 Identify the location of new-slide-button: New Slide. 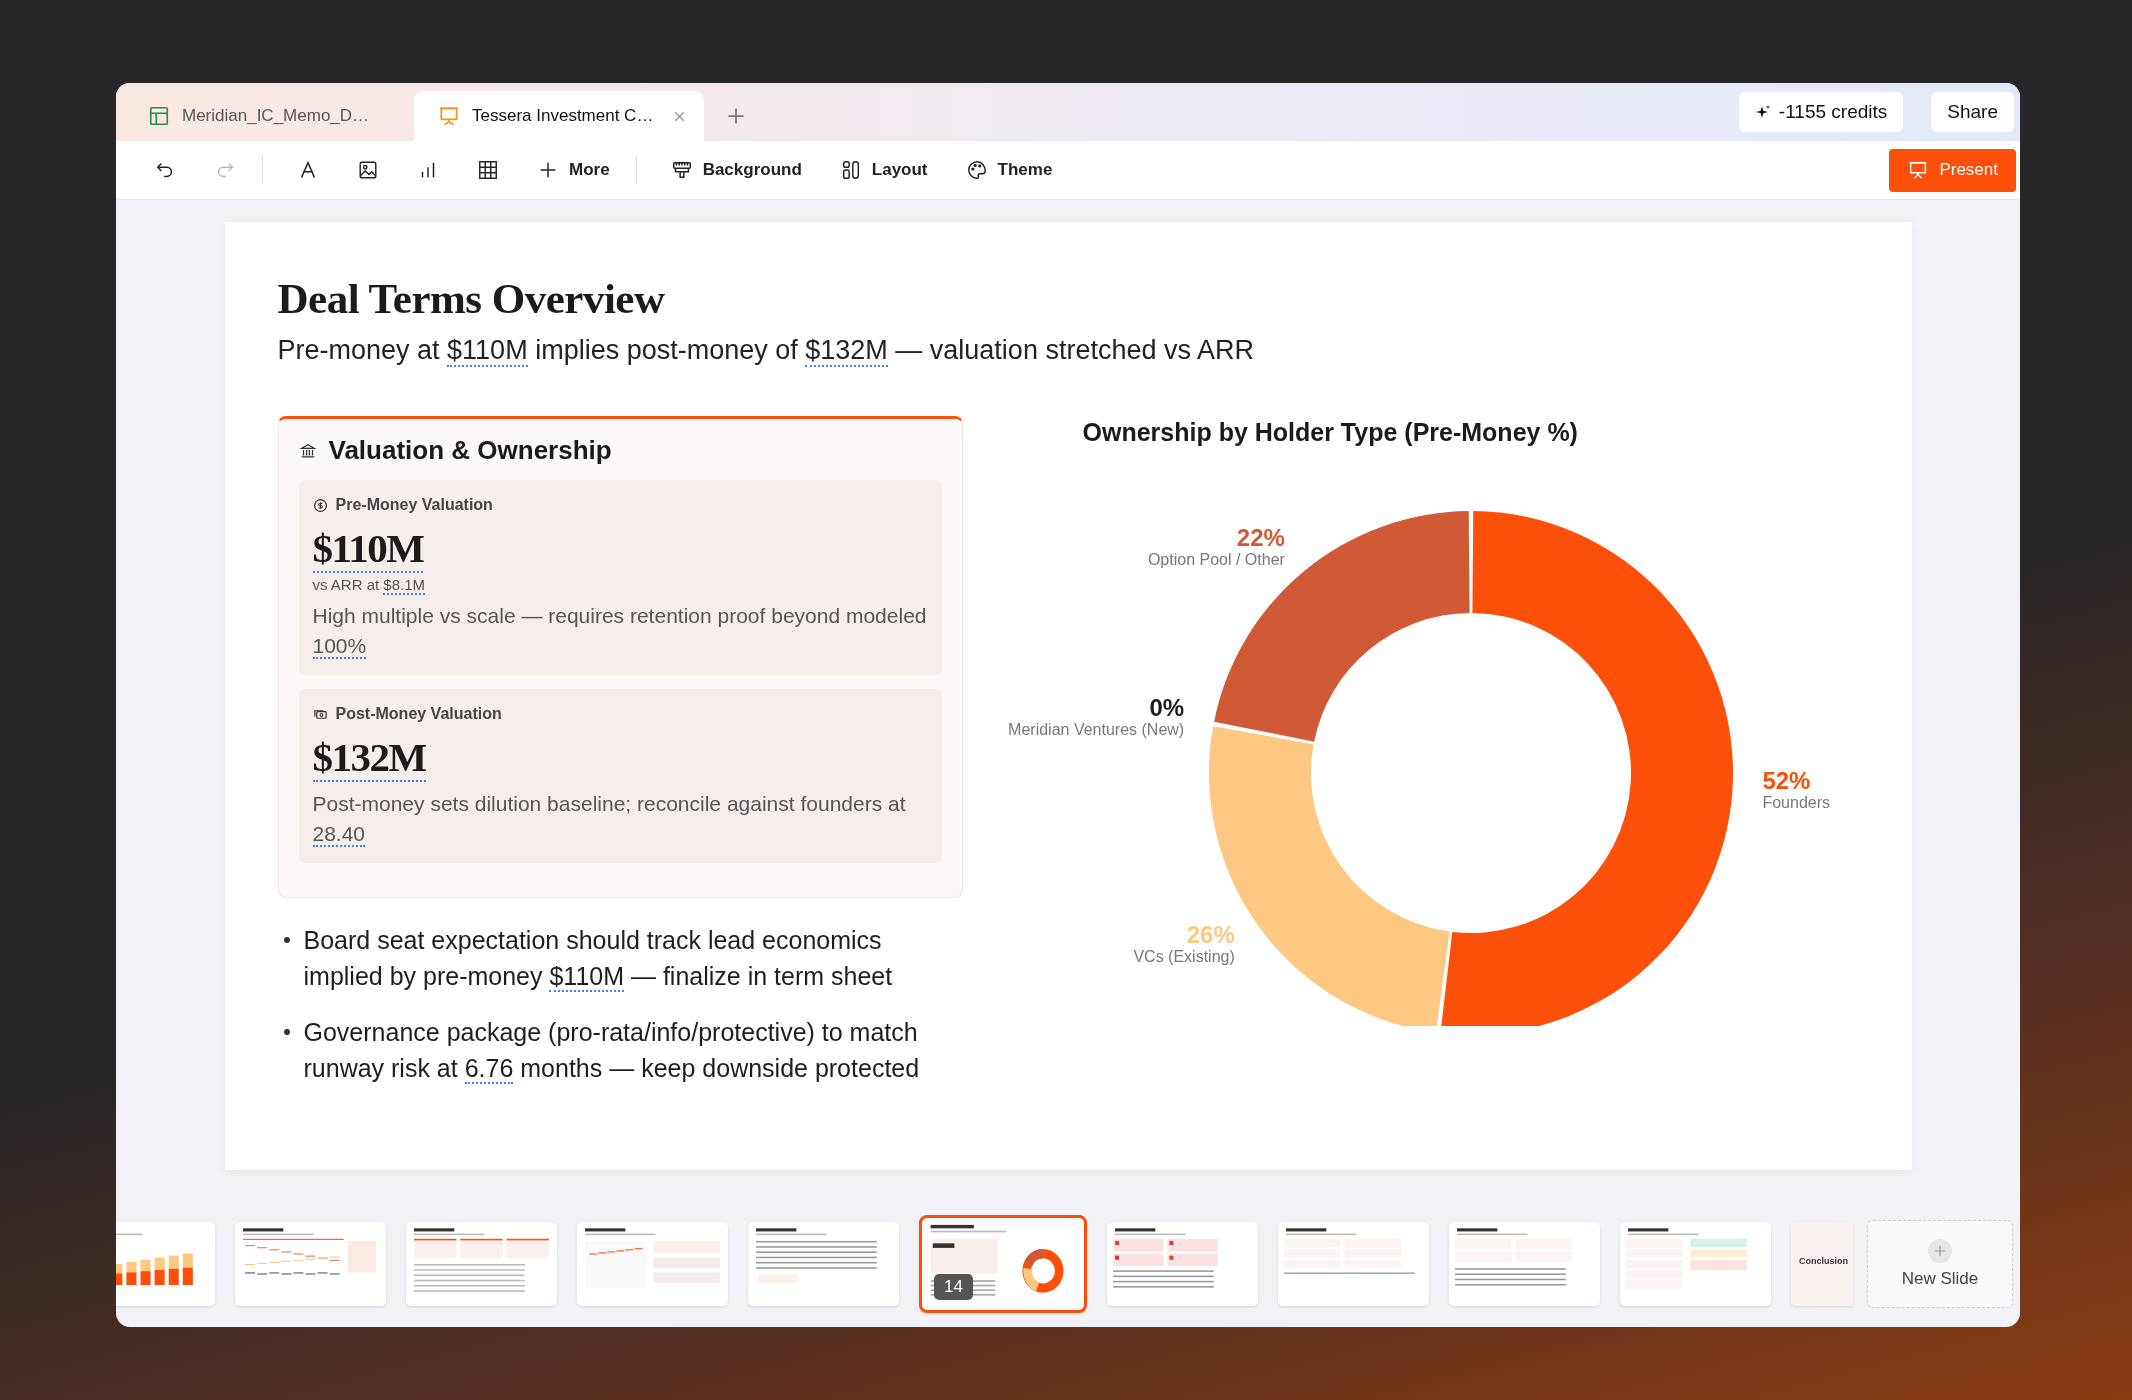
(1940, 1263).